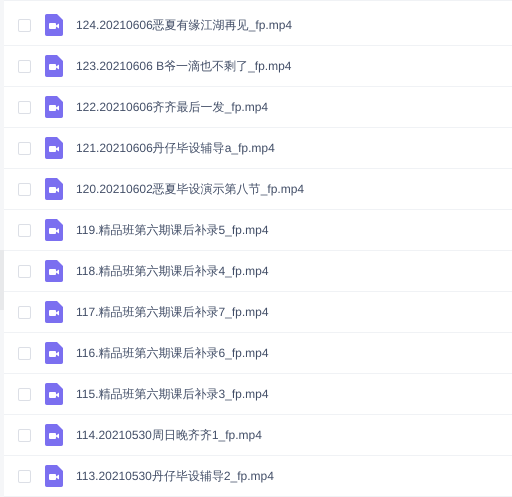  What do you see at coordinates (172, 107) in the screenshot?
I see `file-name: 122.20210606齐齐最后一发_fp.mp4` at bounding box center [172, 107].